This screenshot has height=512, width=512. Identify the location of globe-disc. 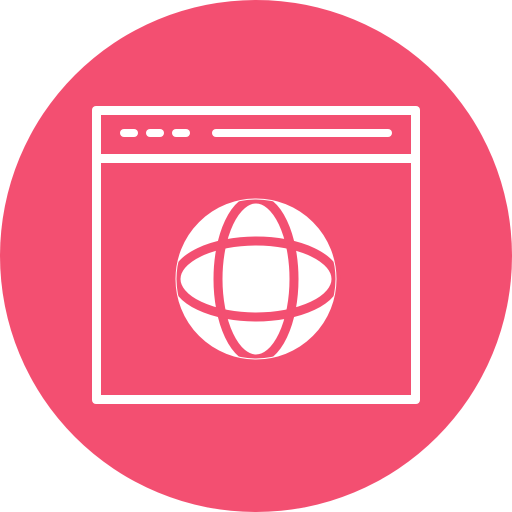
(256, 279).